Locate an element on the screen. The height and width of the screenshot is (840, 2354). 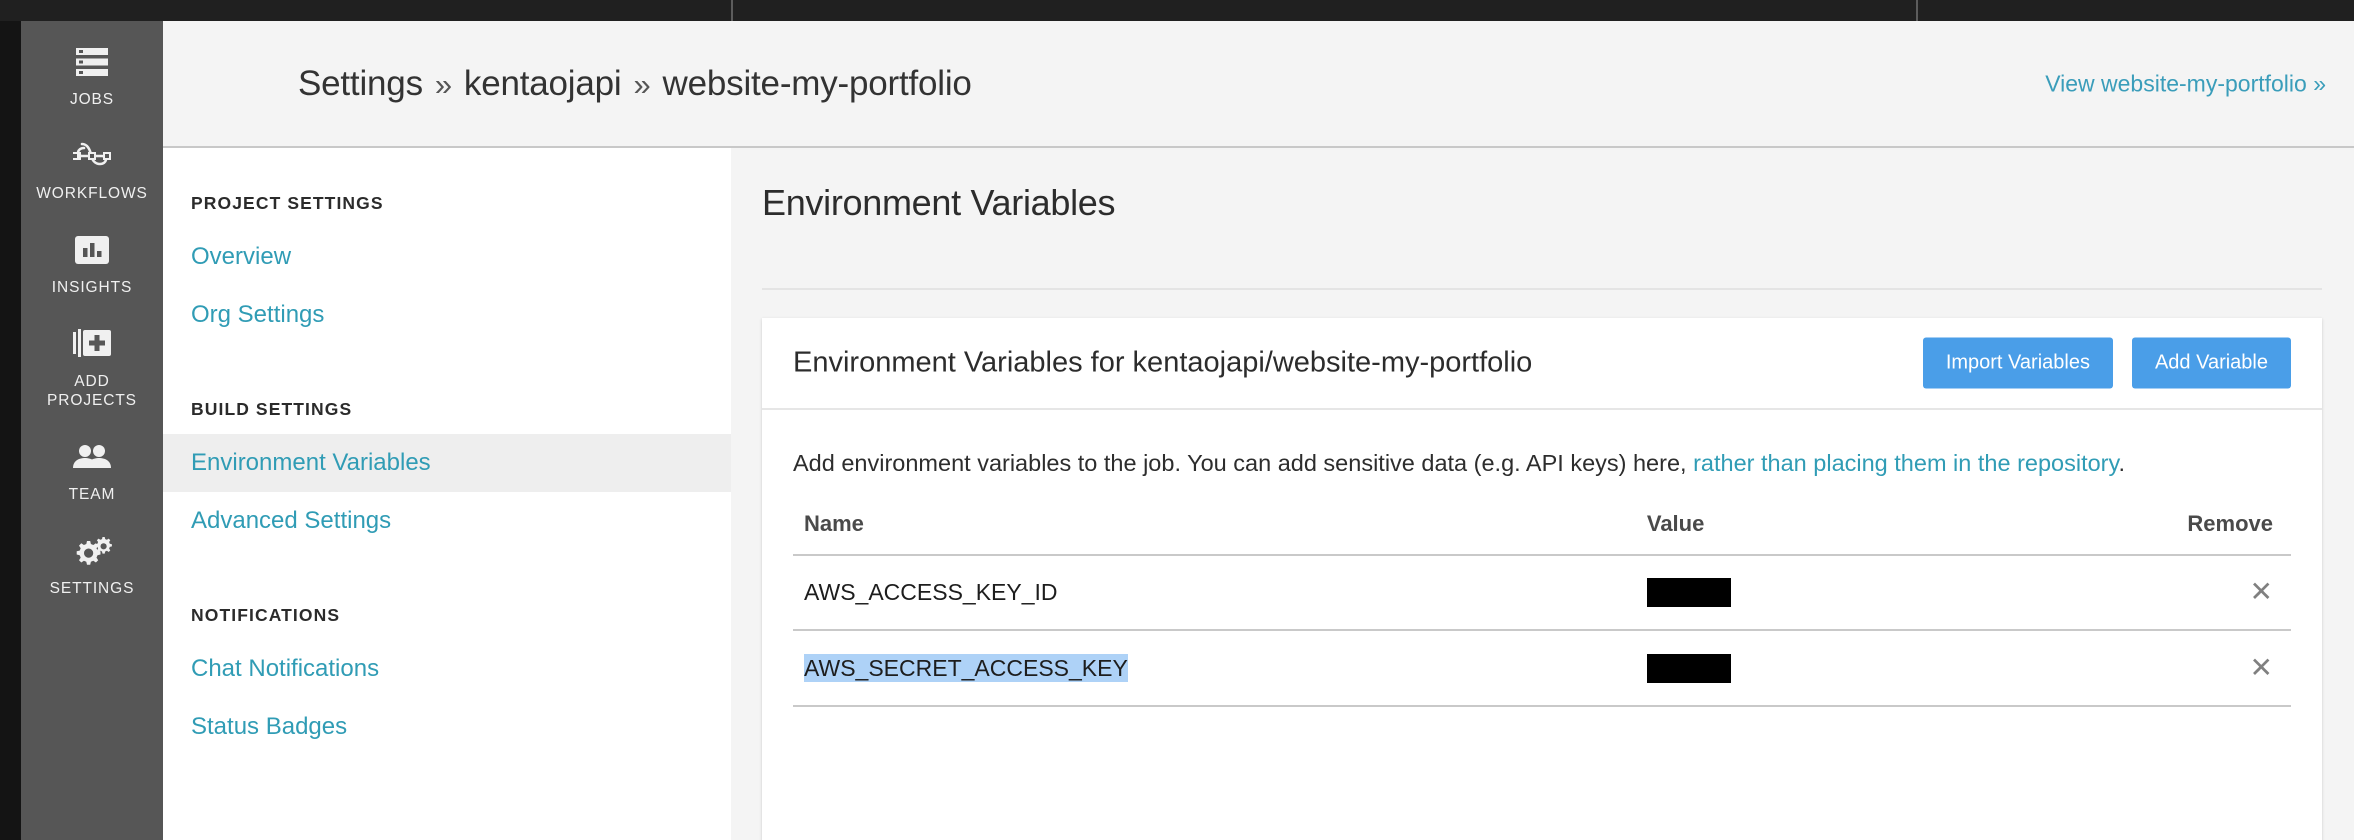
sidebar-item-workflows: WORKFLOWS is located at coordinates (92, 170).